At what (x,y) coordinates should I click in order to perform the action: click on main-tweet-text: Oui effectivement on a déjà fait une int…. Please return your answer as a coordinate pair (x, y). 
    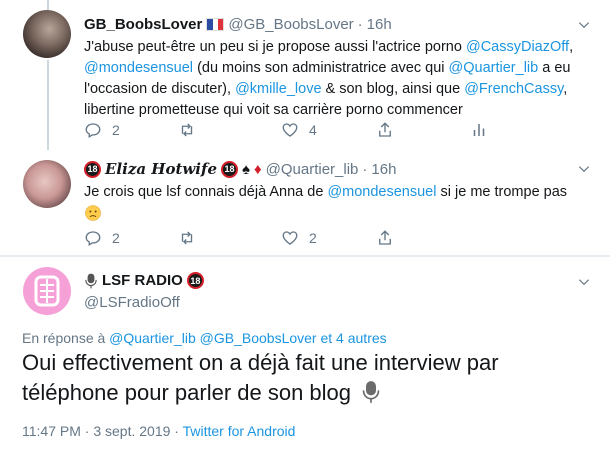
    Looking at the image, I should click on (307, 378).